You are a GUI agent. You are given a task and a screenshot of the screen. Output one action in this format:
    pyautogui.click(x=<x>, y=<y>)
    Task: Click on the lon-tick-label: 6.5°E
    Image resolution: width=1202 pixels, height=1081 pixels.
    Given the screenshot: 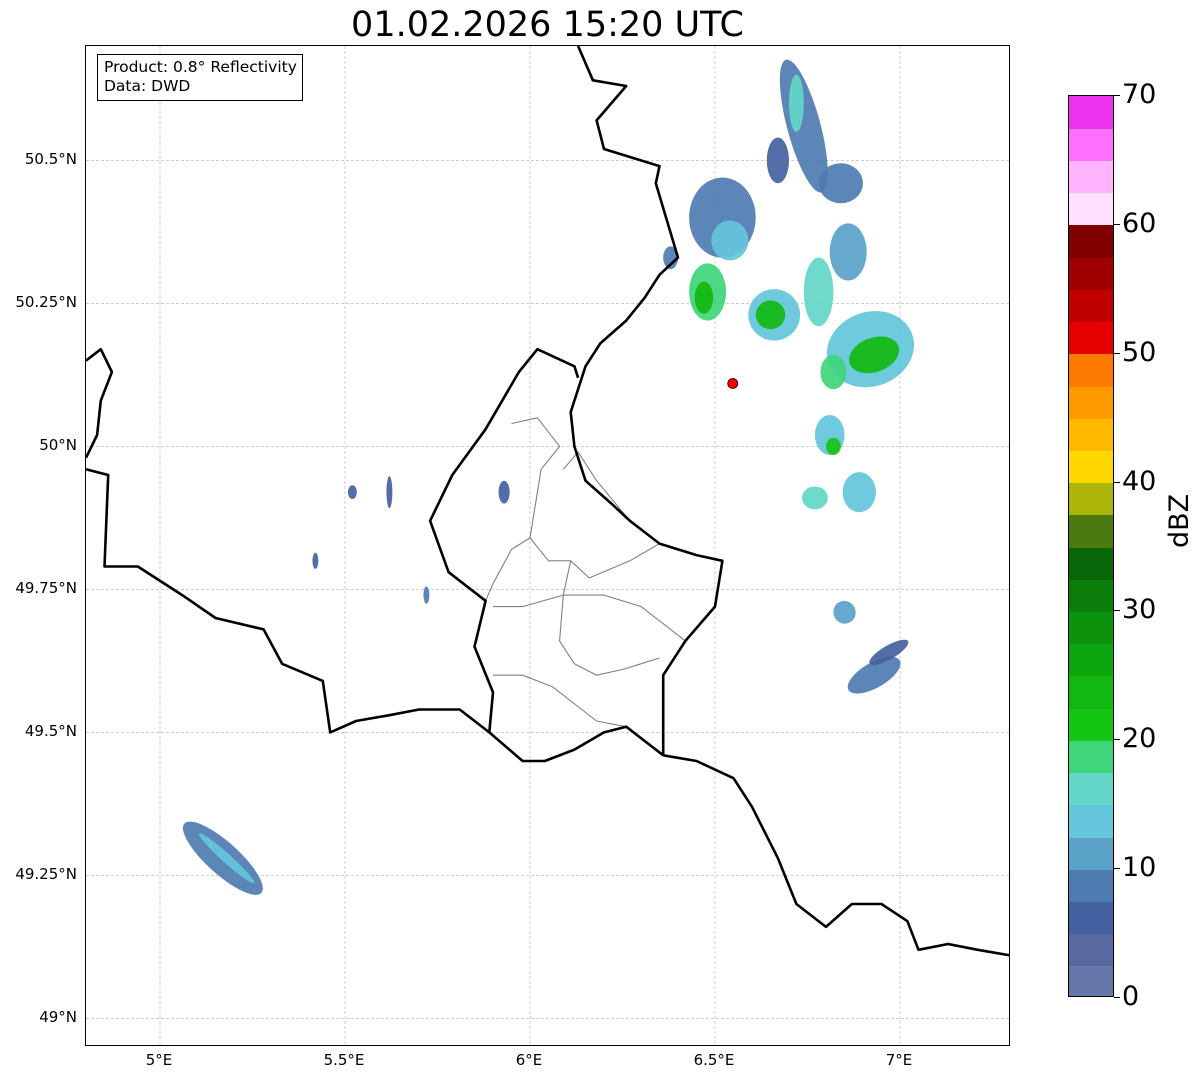 What is the action you would take?
    pyautogui.click(x=714, y=1060)
    